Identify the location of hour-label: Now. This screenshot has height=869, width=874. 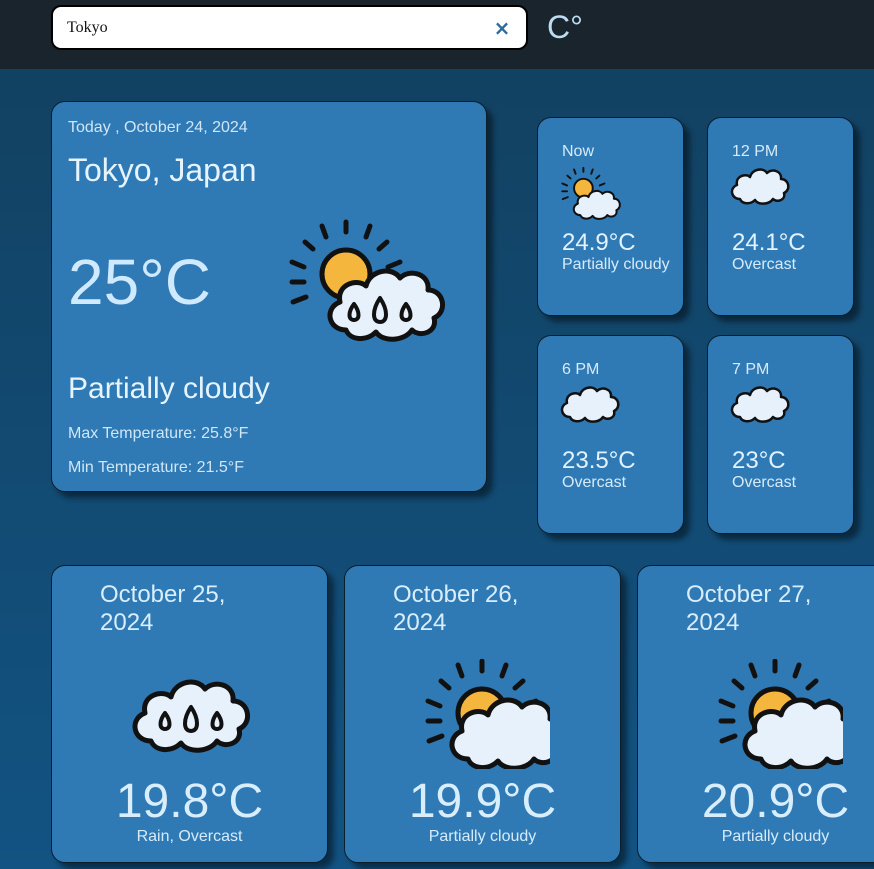
(578, 151).